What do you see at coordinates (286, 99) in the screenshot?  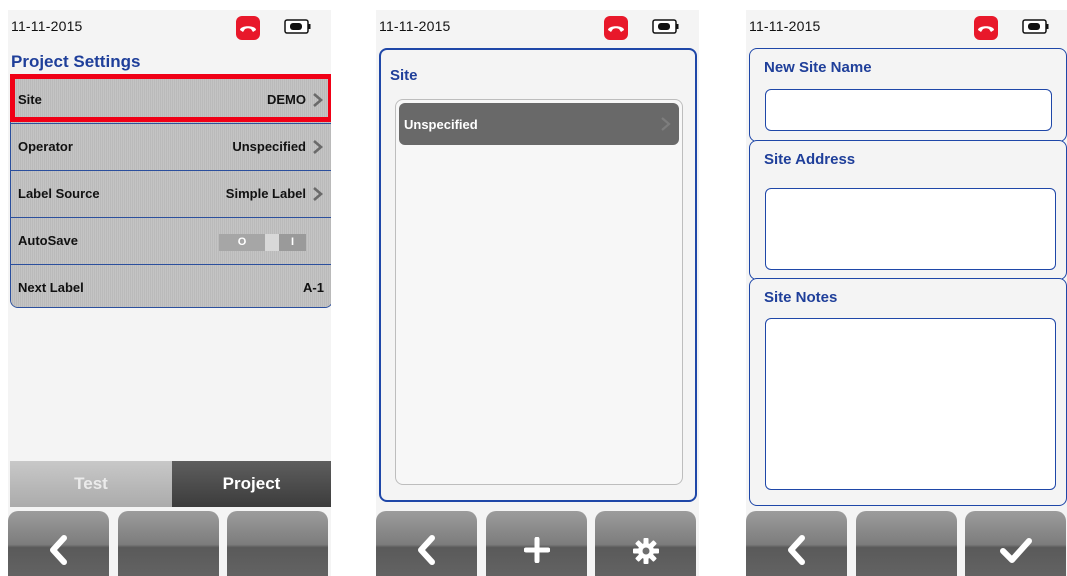 I see `setting-value: DEMO` at bounding box center [286, 99].